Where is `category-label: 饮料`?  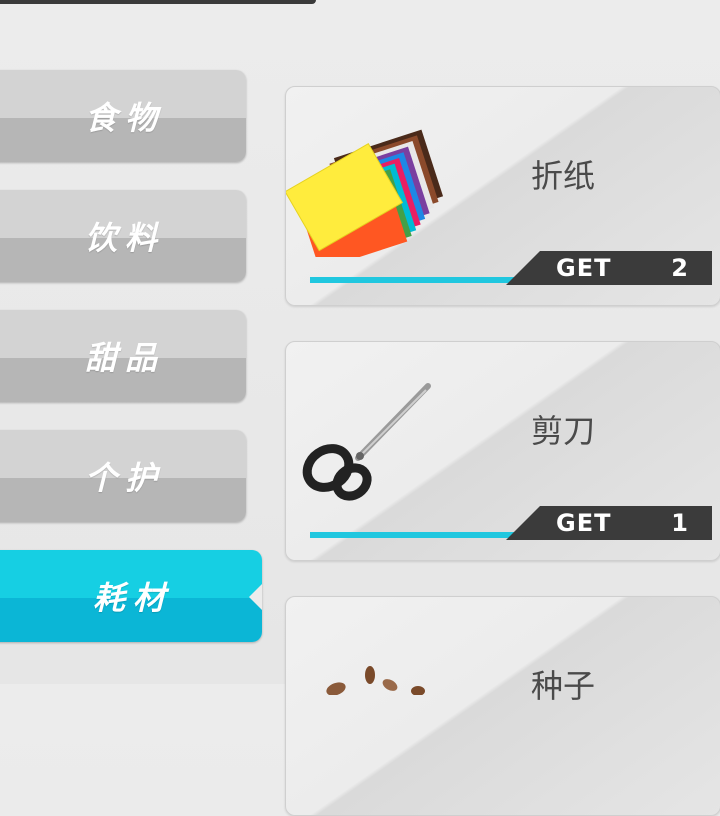
category-label: 饮料 is located at coordinates (124, 238).